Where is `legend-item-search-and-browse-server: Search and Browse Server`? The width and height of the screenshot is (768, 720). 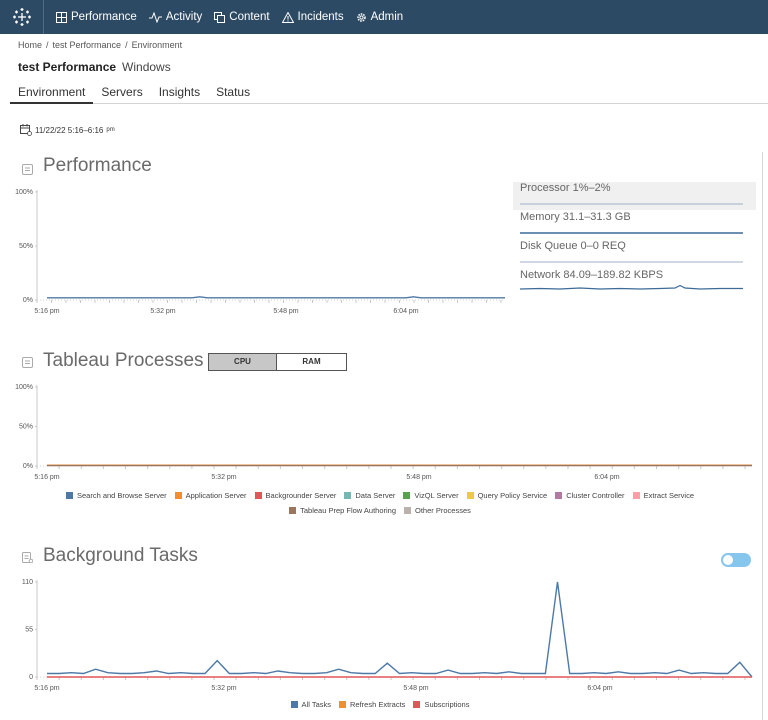 legend-item-search-and-browse-server: Search and Browse Server is located at coordinates (116, 495).